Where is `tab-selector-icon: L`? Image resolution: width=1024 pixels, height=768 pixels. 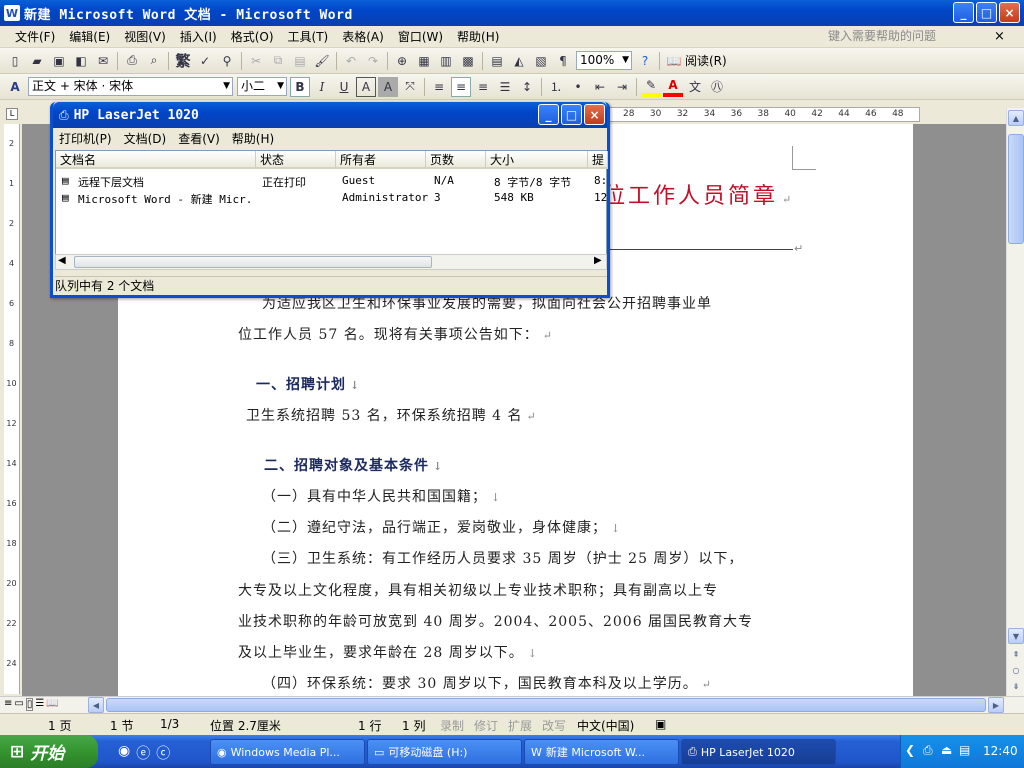 tab-selector-icon: L is located at coordinates (12, 114).